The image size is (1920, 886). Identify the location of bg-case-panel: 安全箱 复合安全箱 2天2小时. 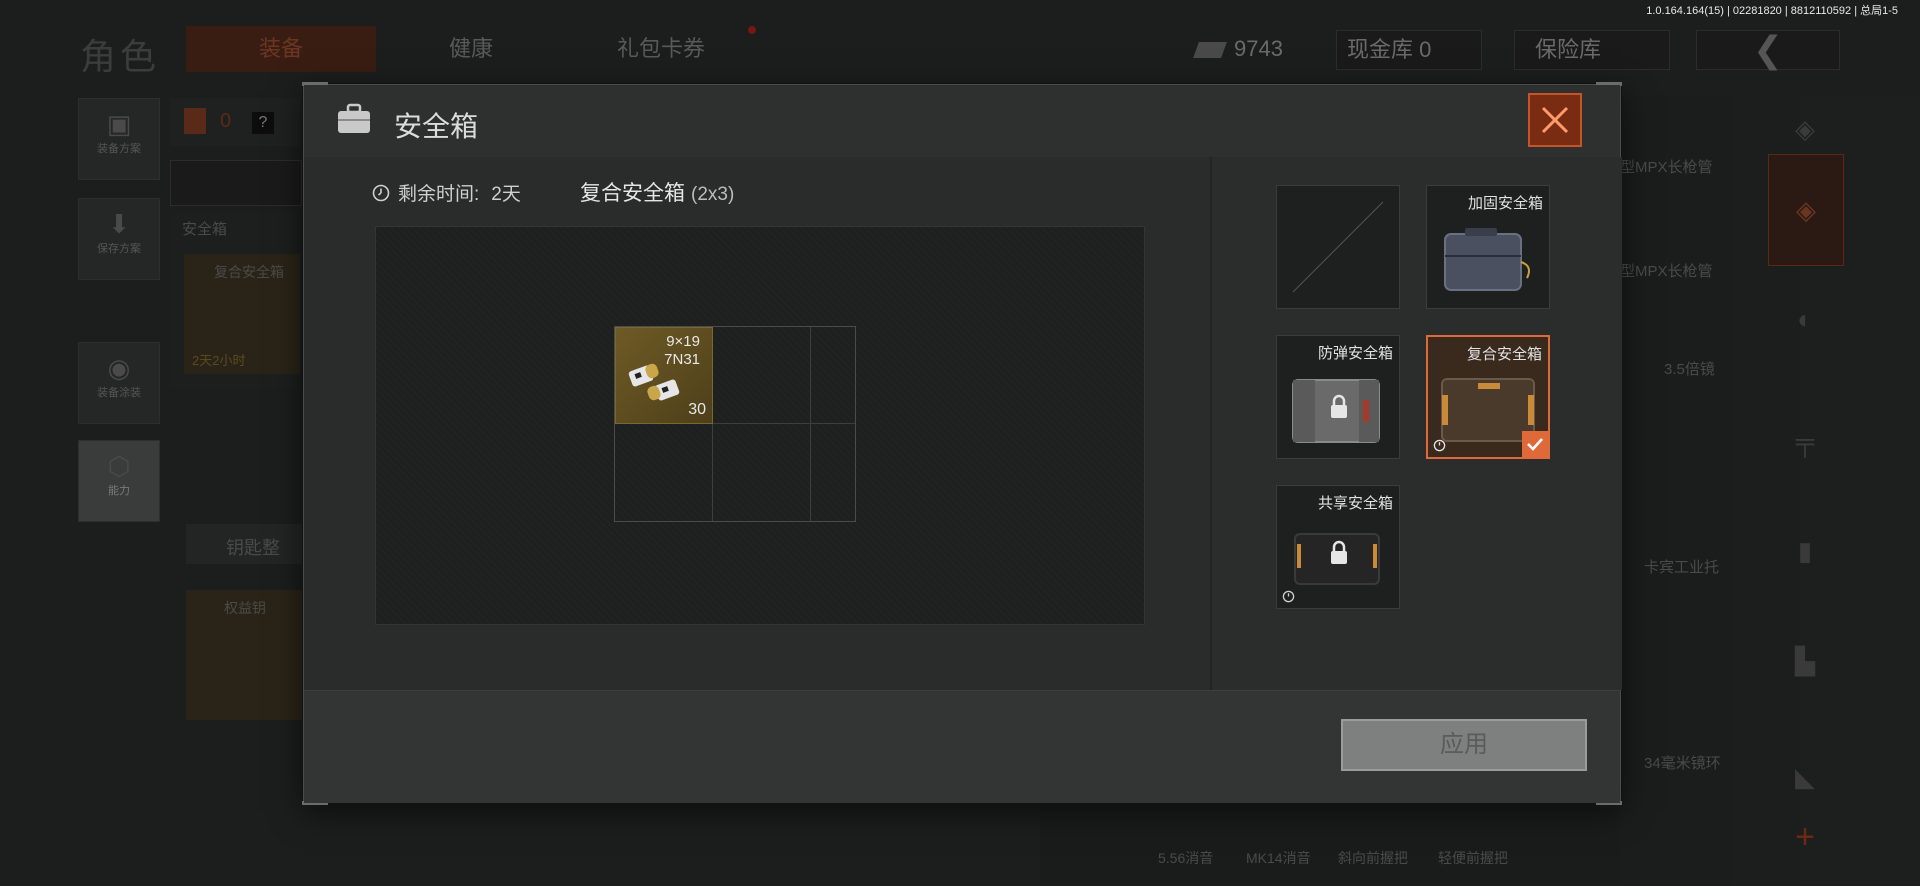
(235, 301).